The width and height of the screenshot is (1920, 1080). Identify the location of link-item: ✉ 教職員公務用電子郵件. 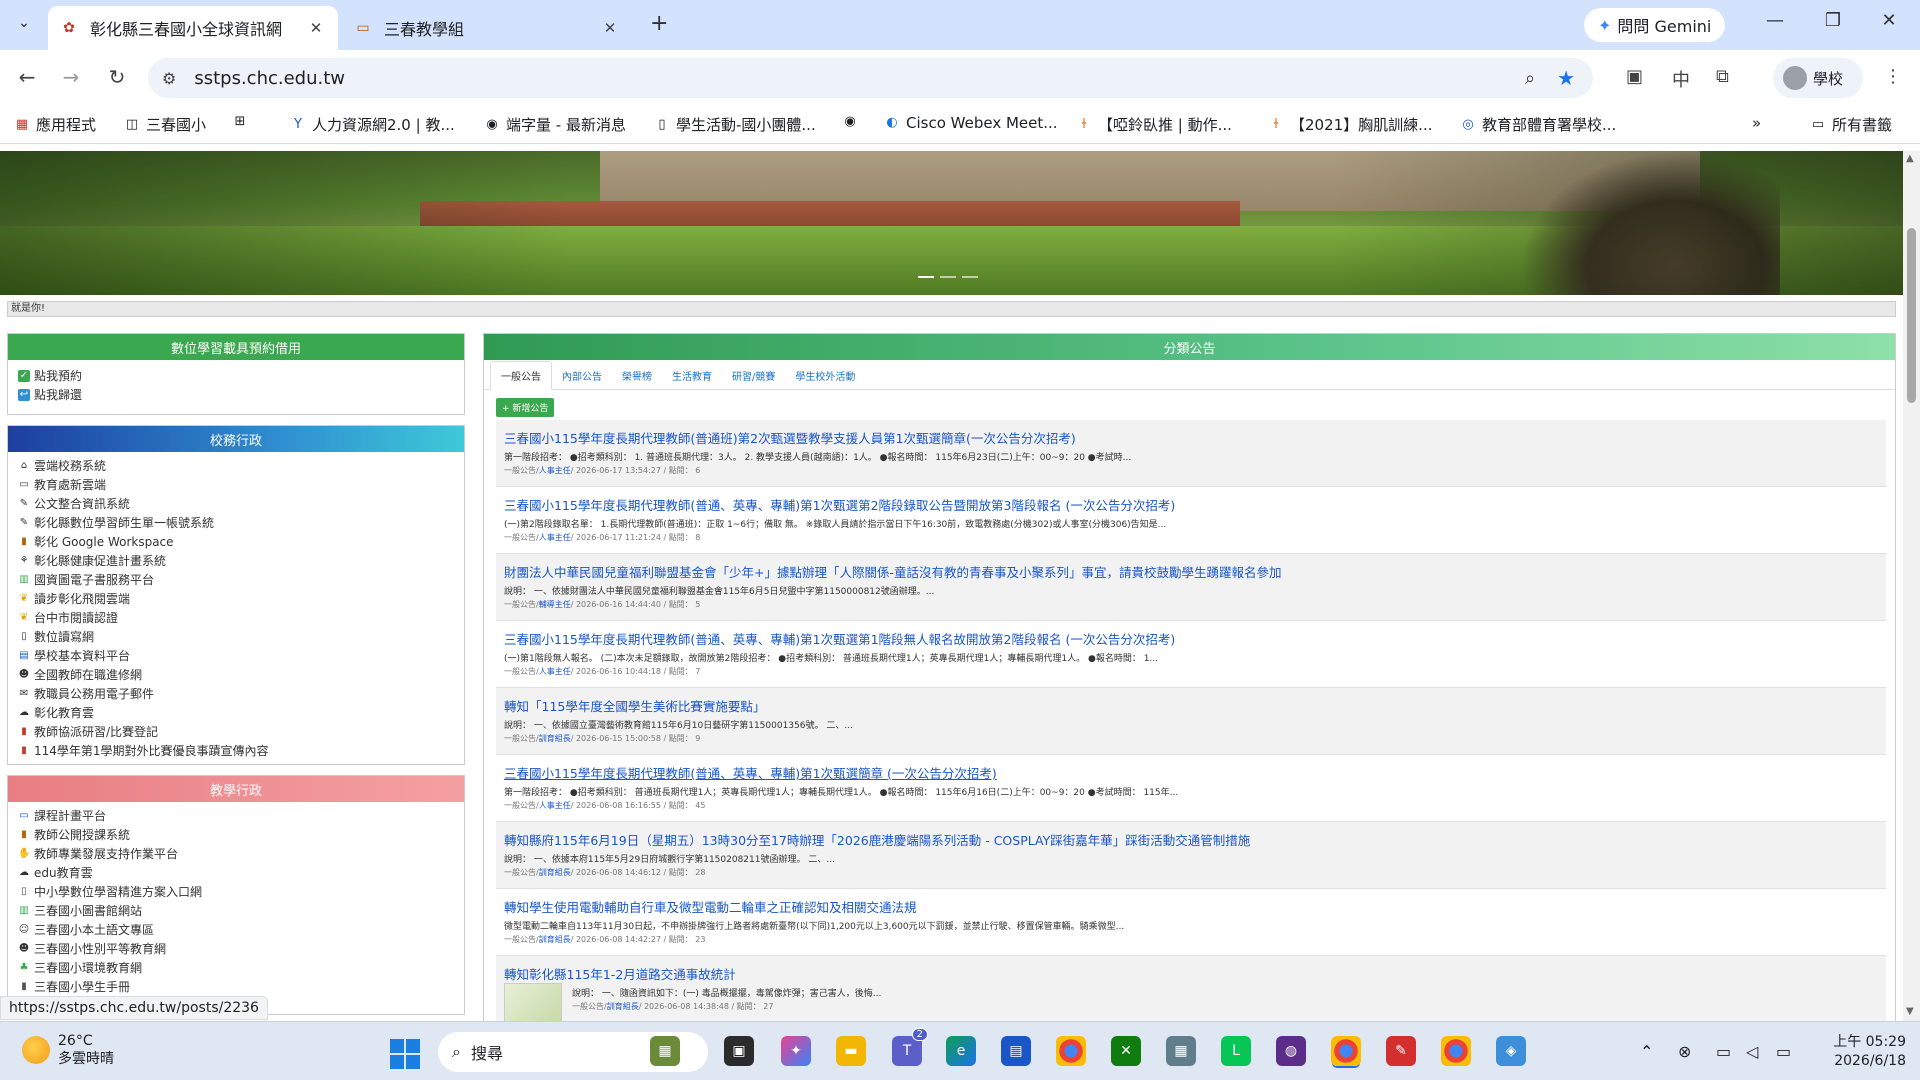
(236, 693).